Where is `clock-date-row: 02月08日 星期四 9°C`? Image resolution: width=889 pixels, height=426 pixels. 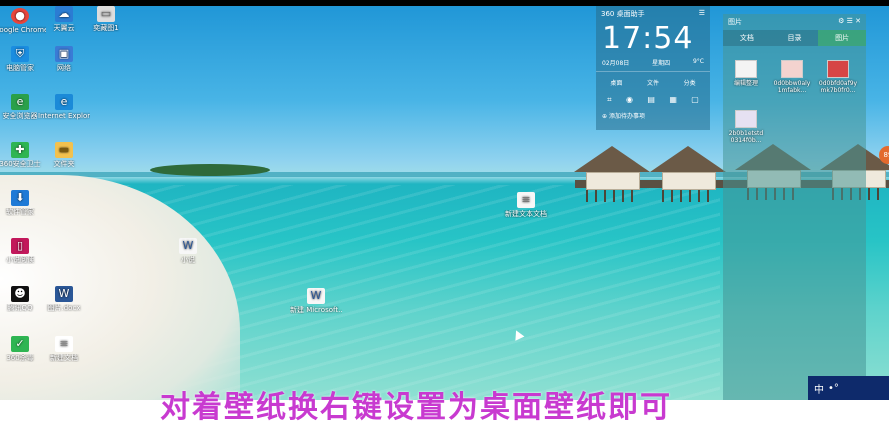 clock-date-row: 02月08日 星期四 9°C is located at coordinates (653, 64).